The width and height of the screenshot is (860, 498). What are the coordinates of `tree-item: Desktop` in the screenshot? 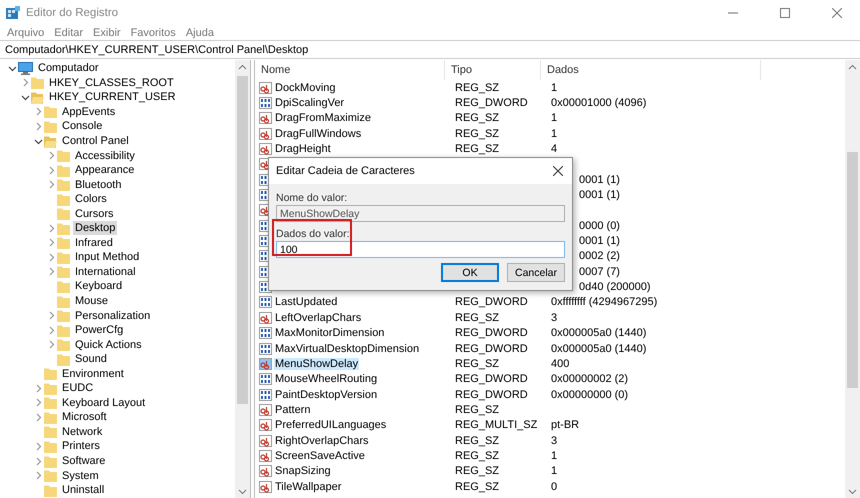 It's located at (95, 228).